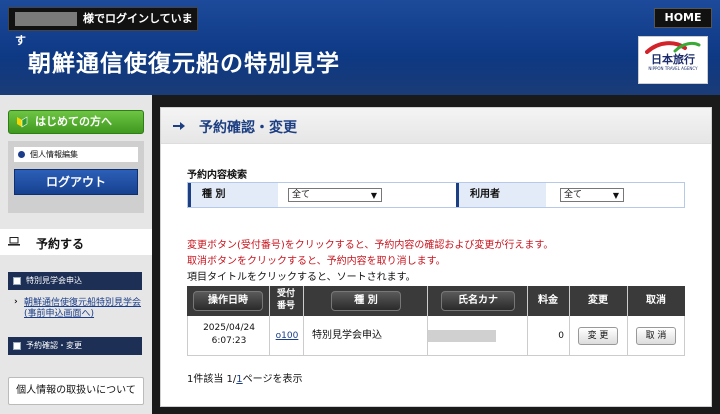 The height and width of the screenshot is (414, 720). I want to click on kind-filter-cell: 全て ▼, so click(367, 195).